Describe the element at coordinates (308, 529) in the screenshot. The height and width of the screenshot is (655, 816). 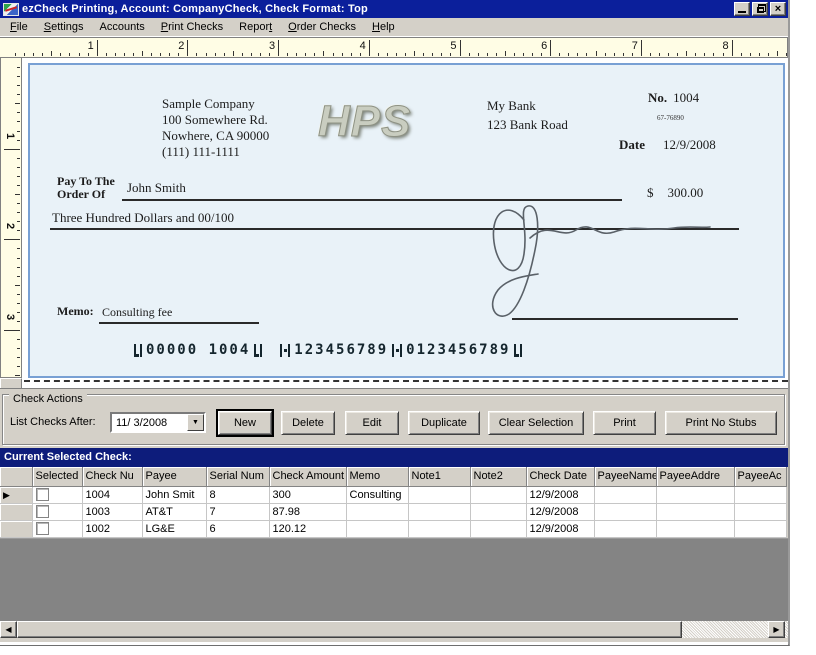
I see `cell-check-amount: 120.12` at that location.